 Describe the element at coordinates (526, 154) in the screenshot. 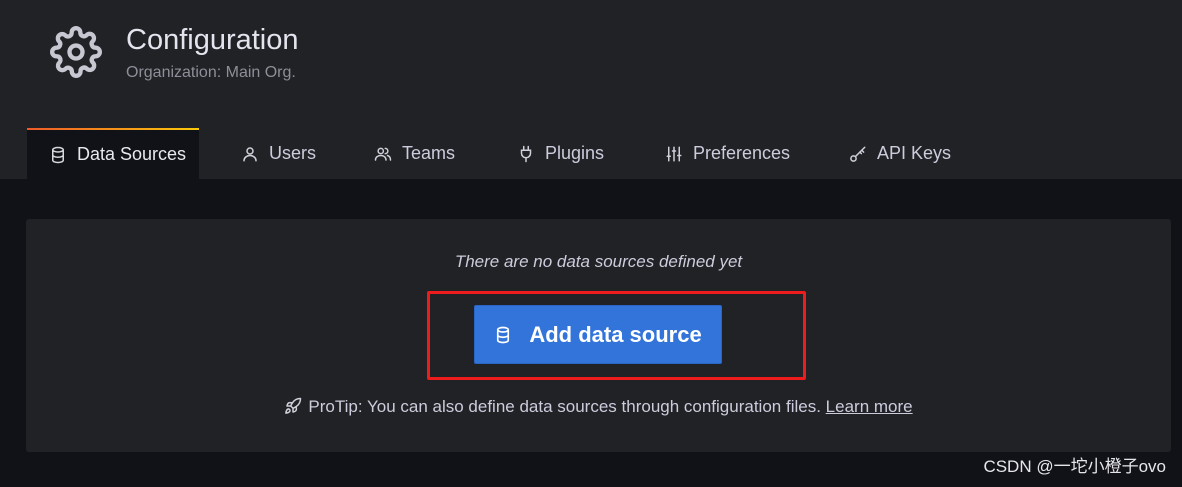

I see `plug-icon` at that location.